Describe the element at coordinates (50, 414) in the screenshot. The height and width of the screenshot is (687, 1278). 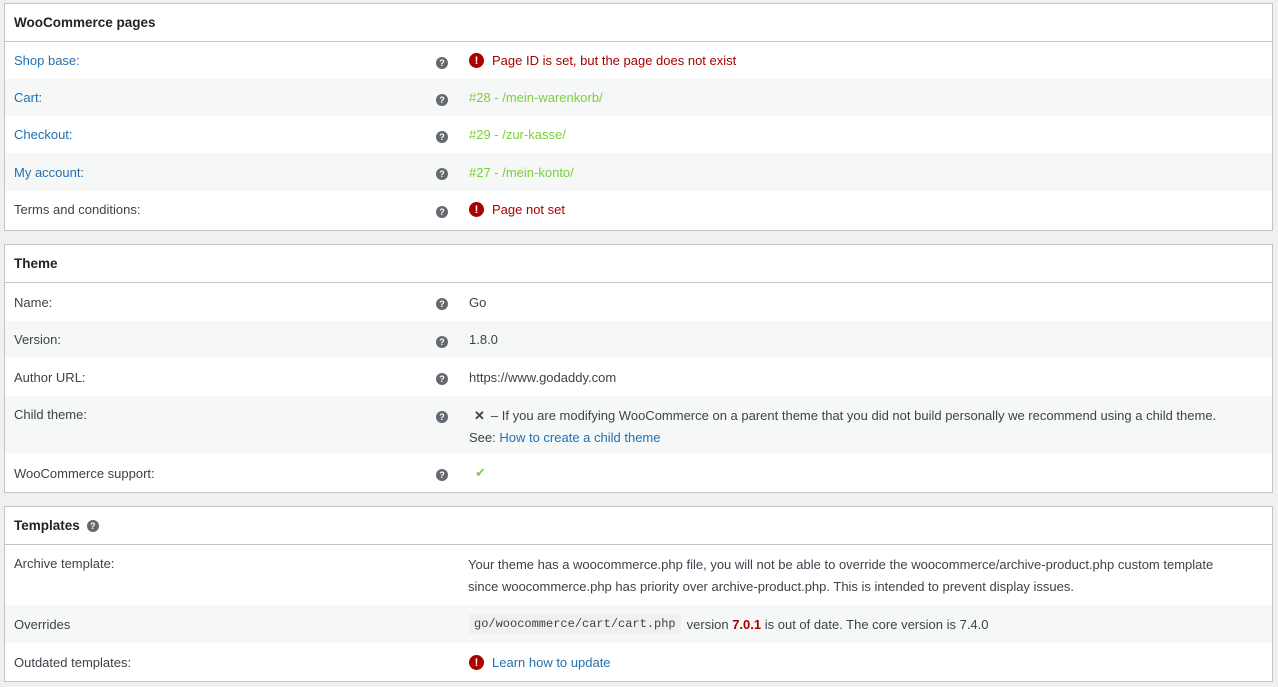
I see `child-theme-label: Child theme:` at that location.